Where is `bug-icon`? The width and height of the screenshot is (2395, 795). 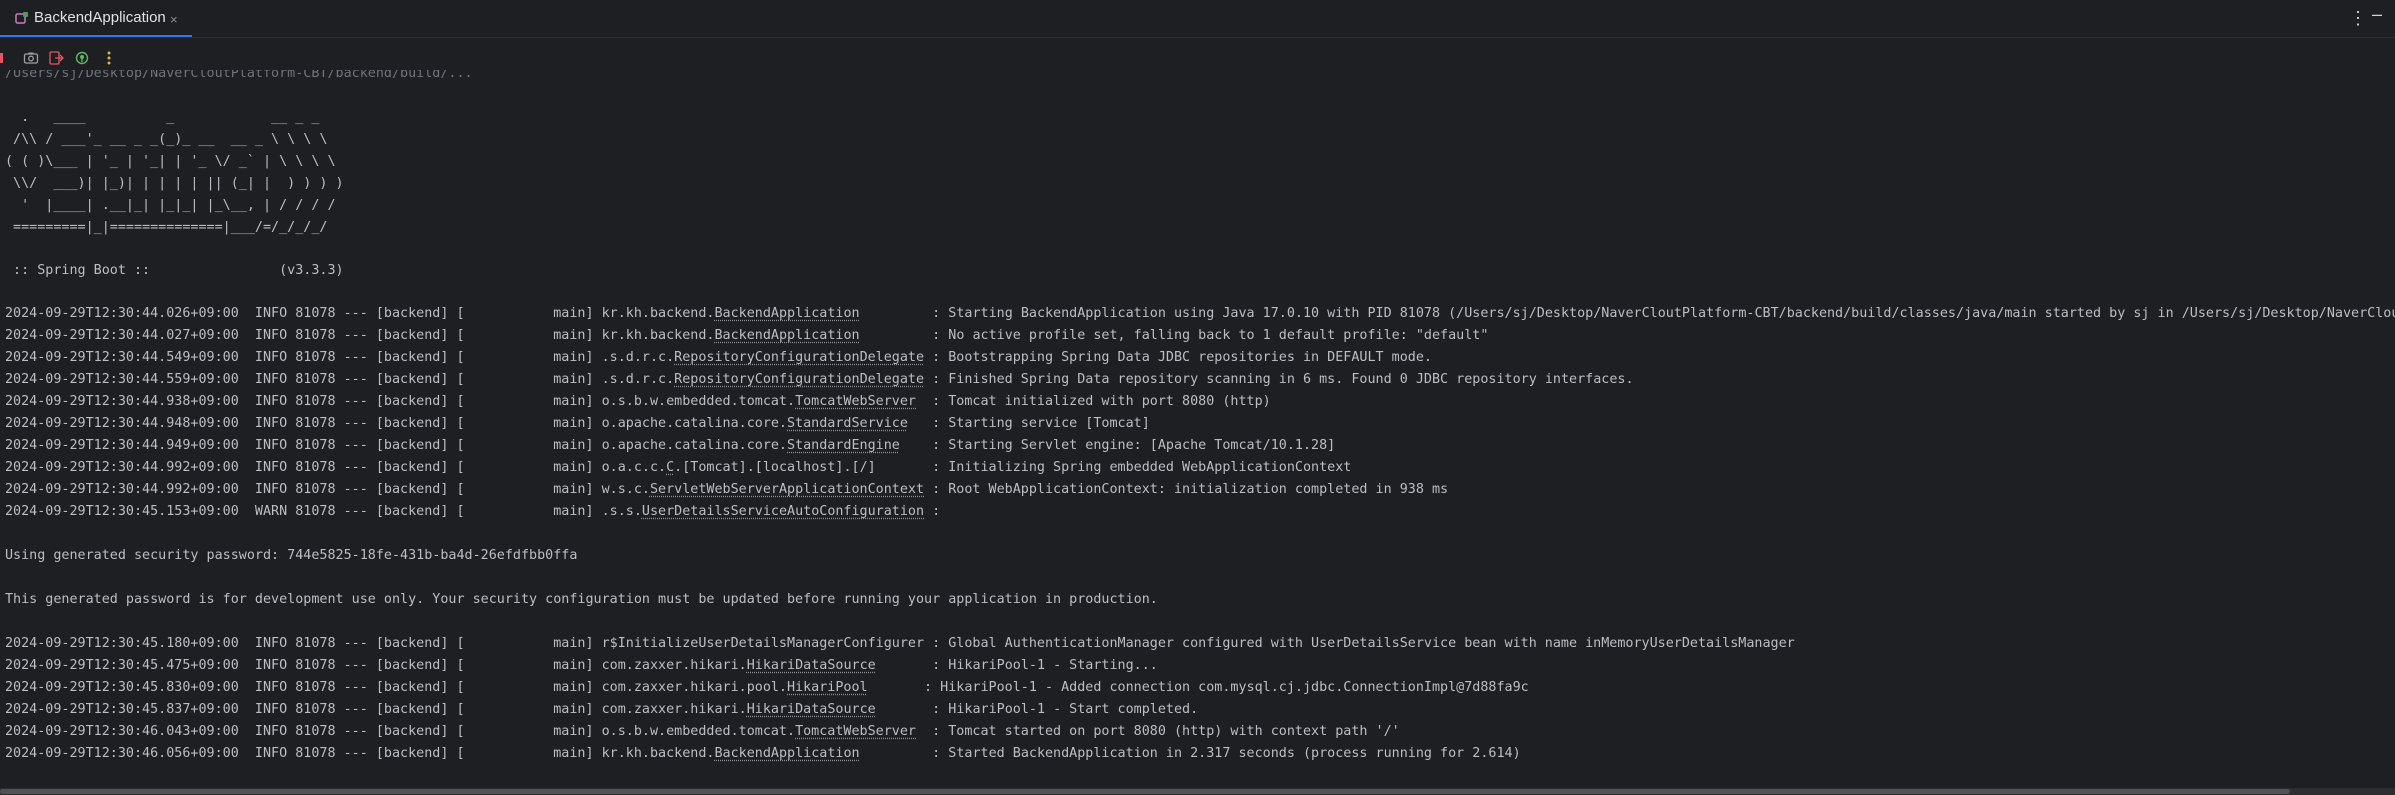 bug-icon is located at coordinates (82, 58).